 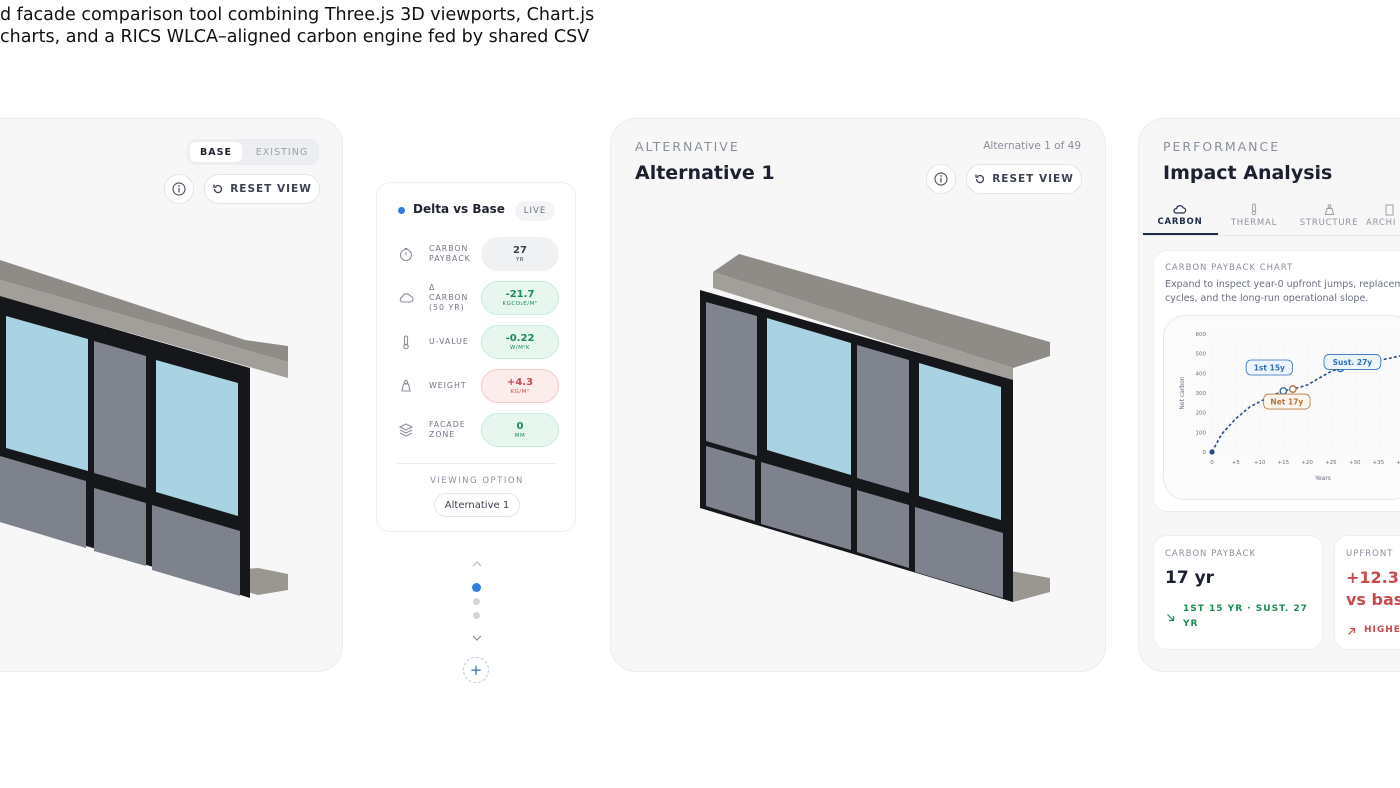 What do you see at coordinates (477, 463) in the screenshot?
I see `divider` at bounding box center [477, 463].